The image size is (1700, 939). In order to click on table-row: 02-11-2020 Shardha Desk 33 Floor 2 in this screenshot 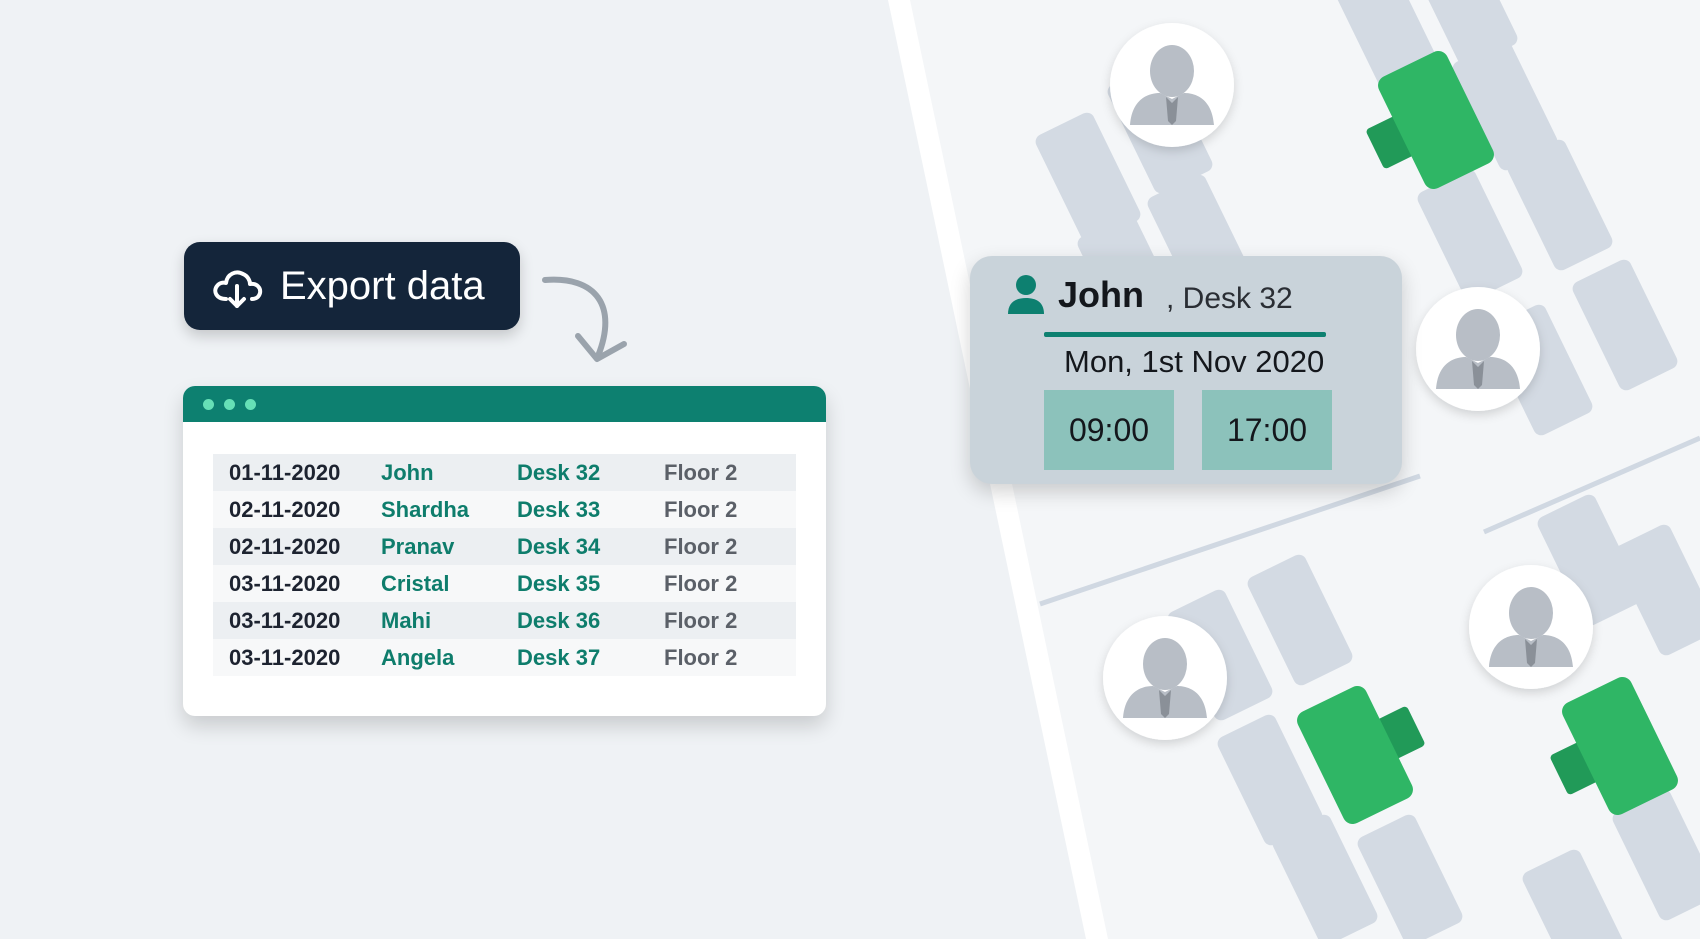, I will do `click(504, 509)`.